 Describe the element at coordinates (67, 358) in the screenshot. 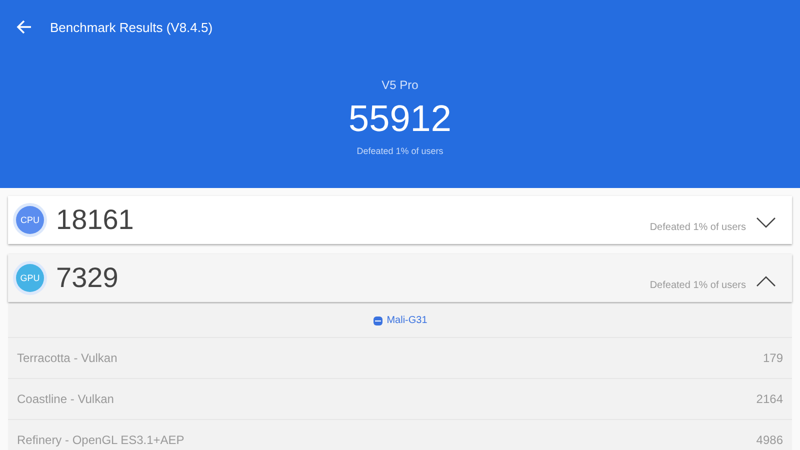

I see `test-name: Terracotta - Vulkan` at that location.